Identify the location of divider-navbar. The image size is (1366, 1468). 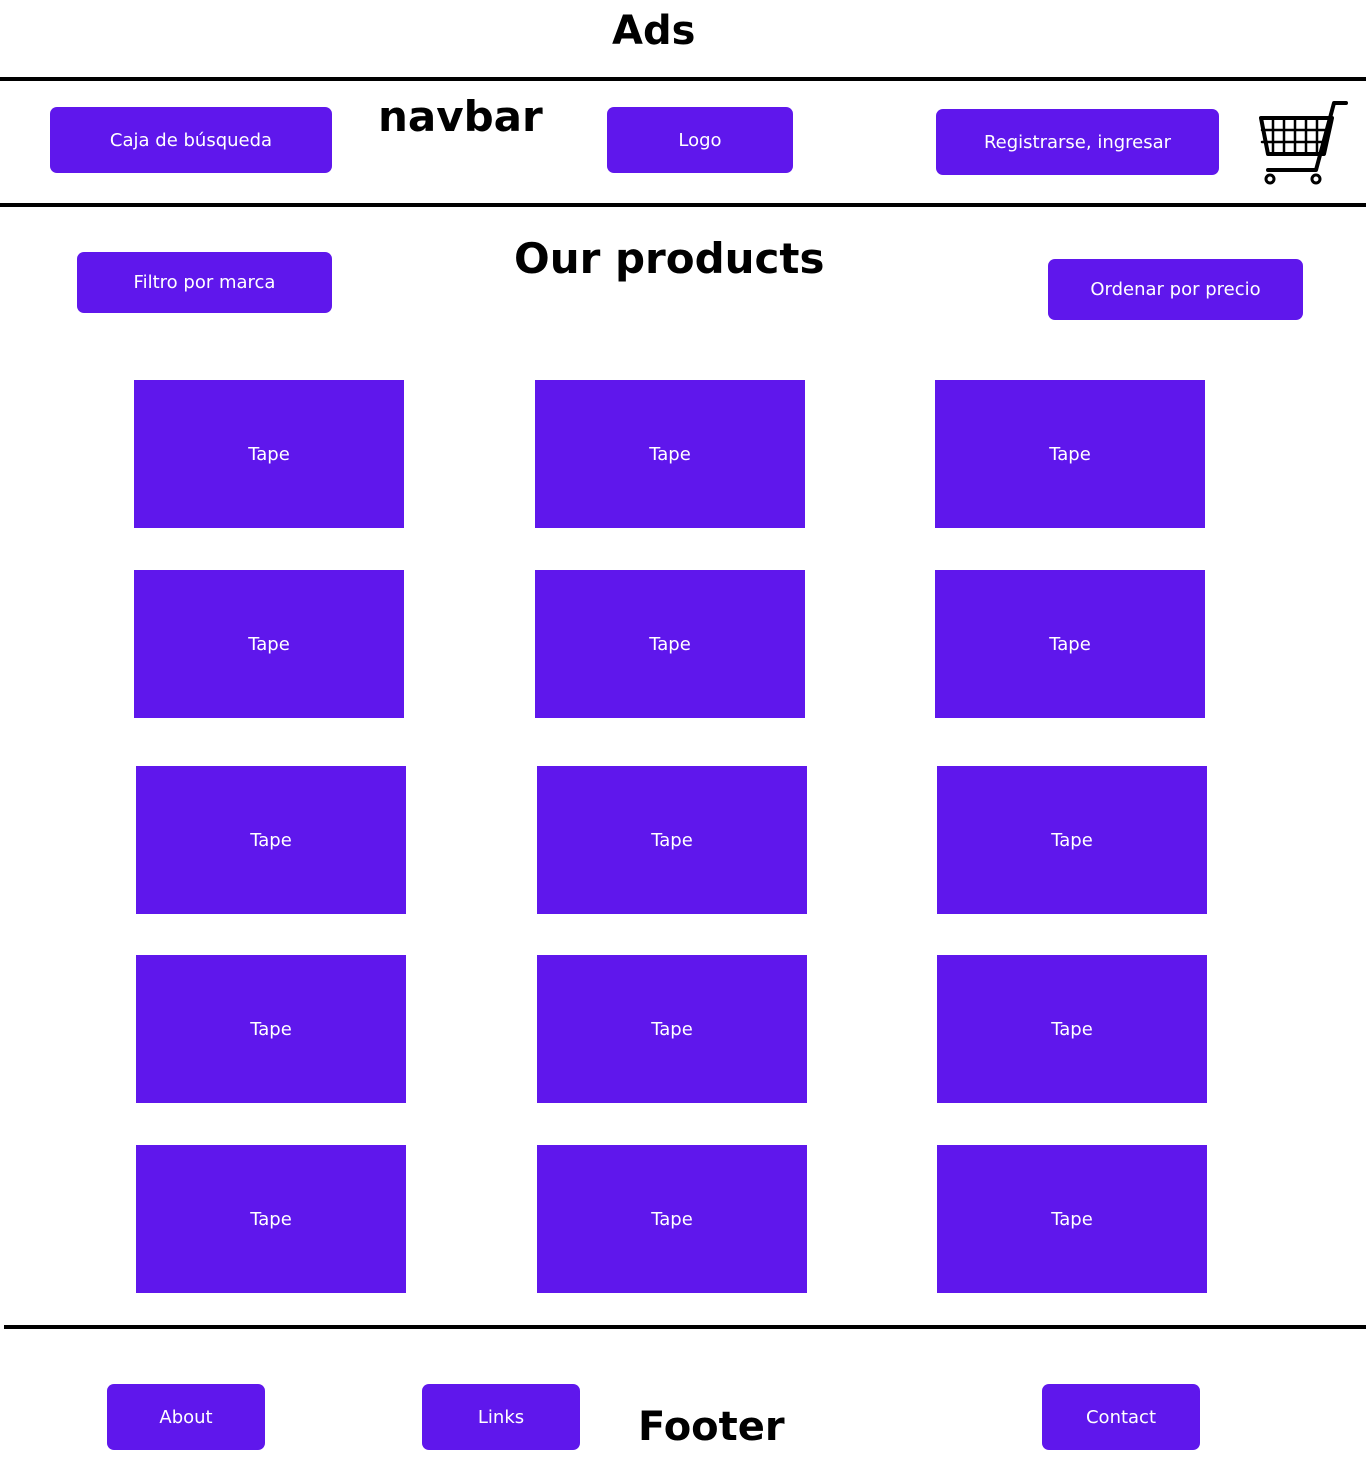
(683, 205).